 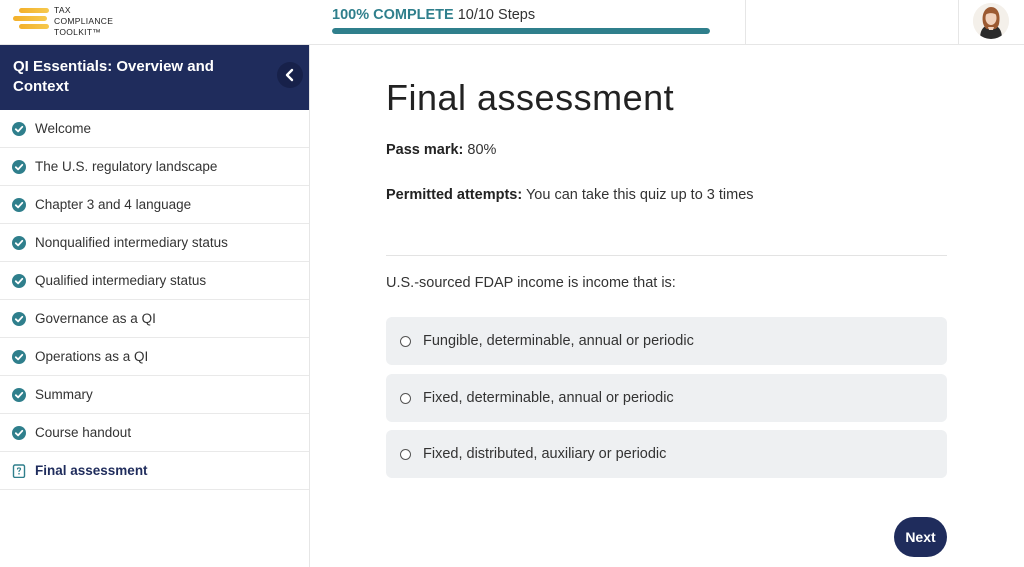 I want to click on pass-mark: Pass mark: 80%, so click(x=441, y=150).